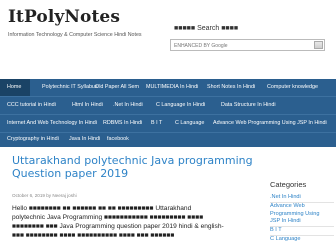 The width and height of the screenshot is (336, 252). Describe the element at coordinates (84, 139) in the screenshot. I see `nav-item-java-in-hindi: Java In Hindi` at that location.